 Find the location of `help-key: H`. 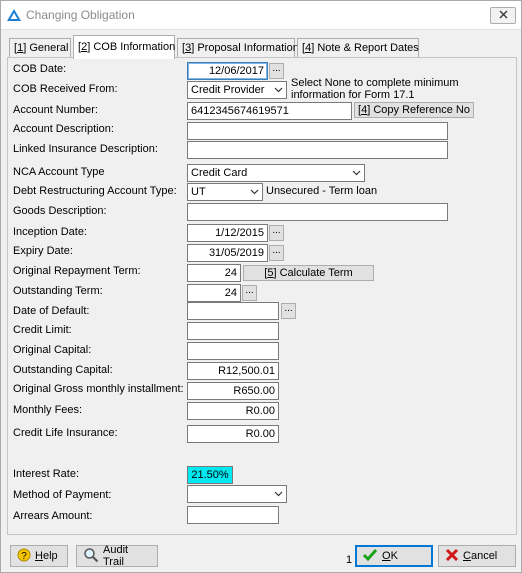

help-key: H is located at coordinates (39, 556).